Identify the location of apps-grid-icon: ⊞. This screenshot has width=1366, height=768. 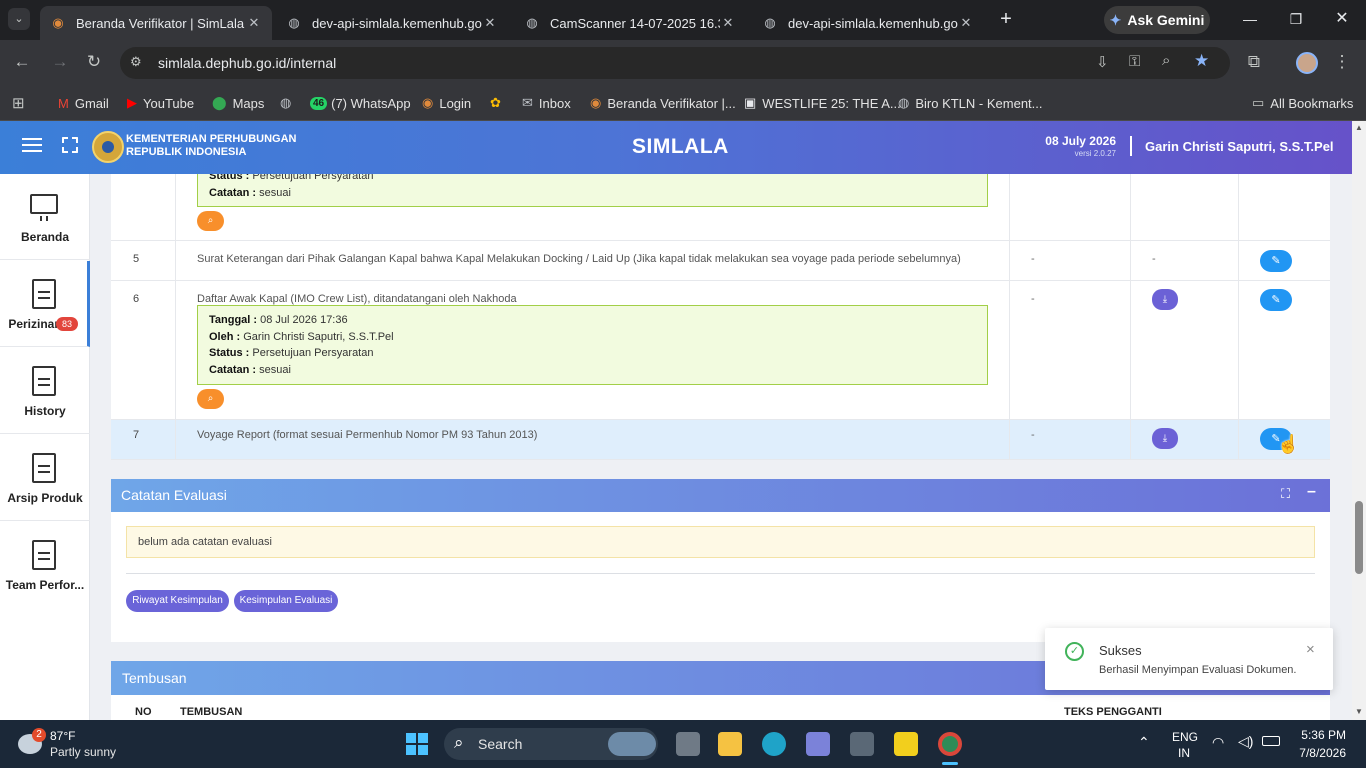
(18, 103).